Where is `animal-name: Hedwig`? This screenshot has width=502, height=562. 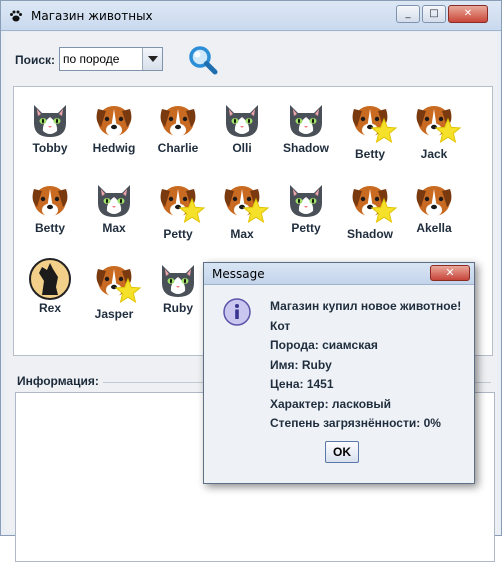 animal-name: Hedwig is located at coordinates (114, 148).